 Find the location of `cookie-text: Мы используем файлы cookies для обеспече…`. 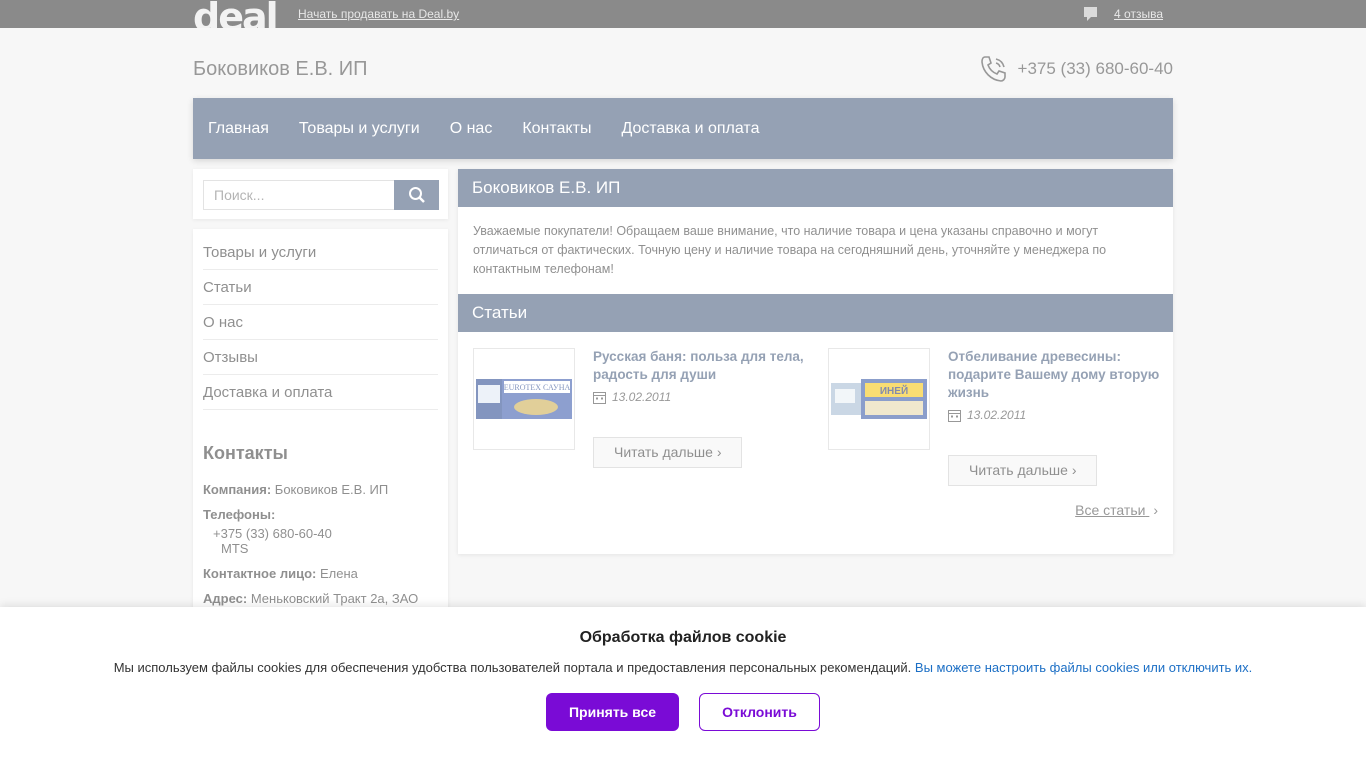

cookie-text: Мы используем файлы cookies для обеспече… is located at coordinates (683, 667).